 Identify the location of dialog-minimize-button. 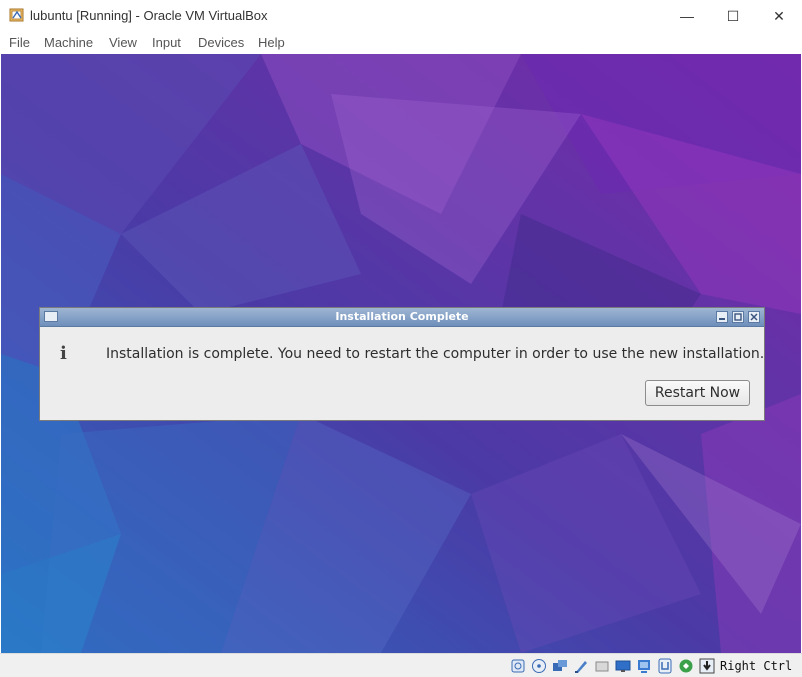
(722, 317).